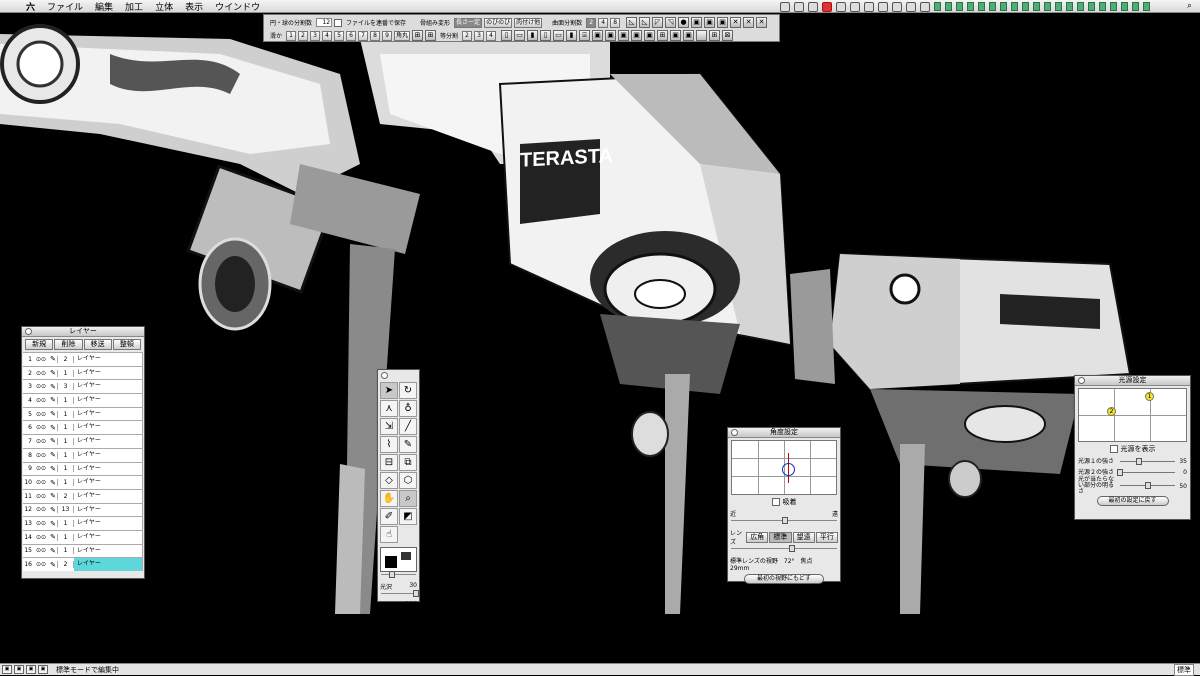  I want to click on menu-process: 加工, so click(134, 6).